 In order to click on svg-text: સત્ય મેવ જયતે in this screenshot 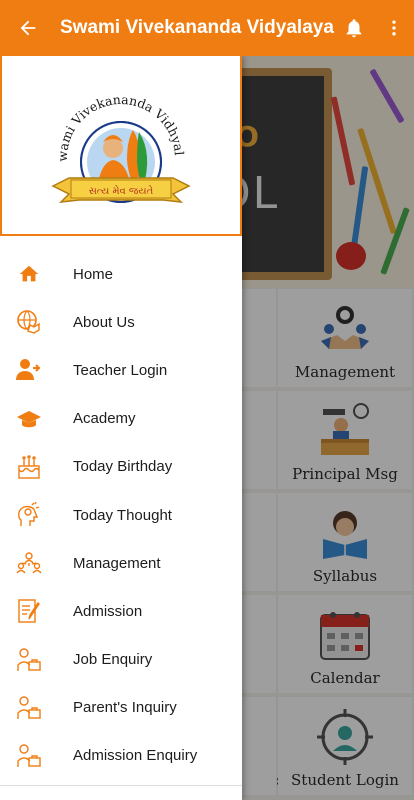, I will do `click(121, 190)`.